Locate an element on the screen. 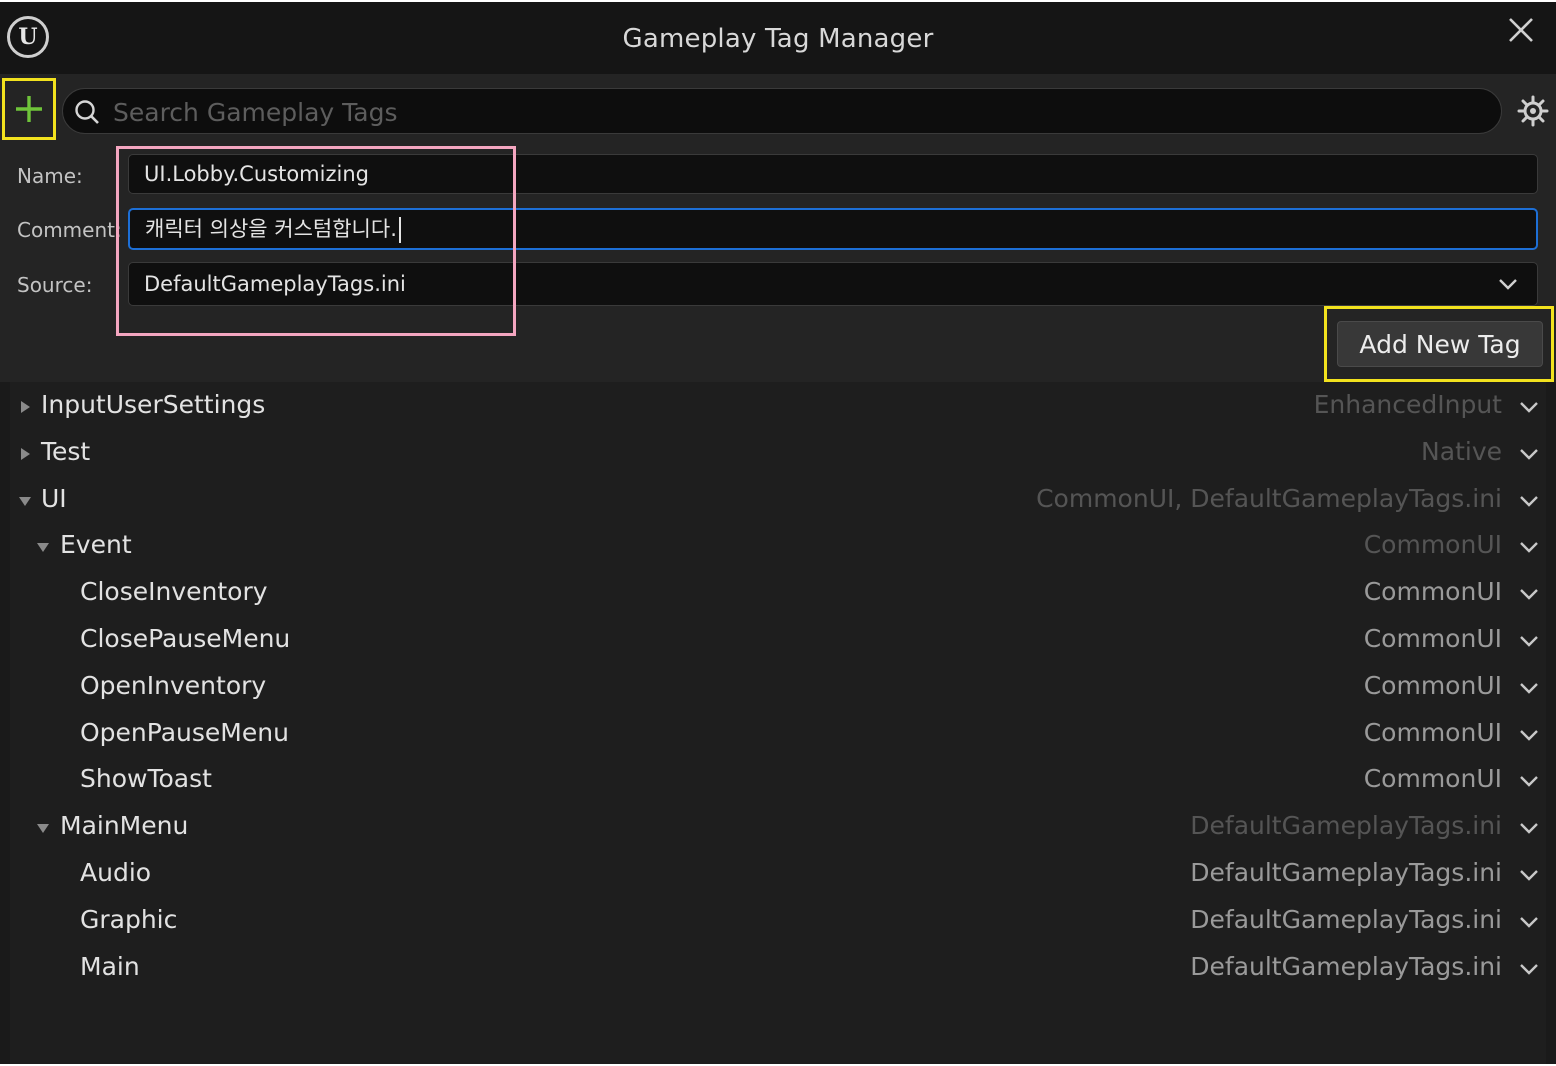 The height and width of the screenshot is (1066, 1556). close-icon is located at coordinates (1521, 30).